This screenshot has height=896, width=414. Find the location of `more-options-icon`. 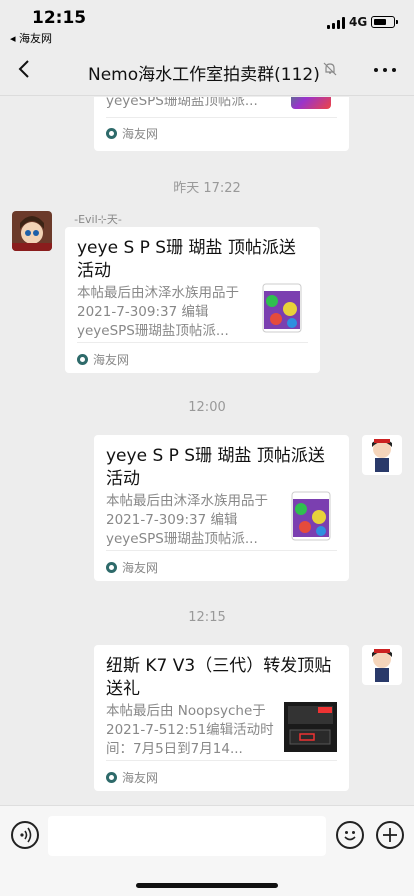

more-options-icon is located at coordinates (385, 71).